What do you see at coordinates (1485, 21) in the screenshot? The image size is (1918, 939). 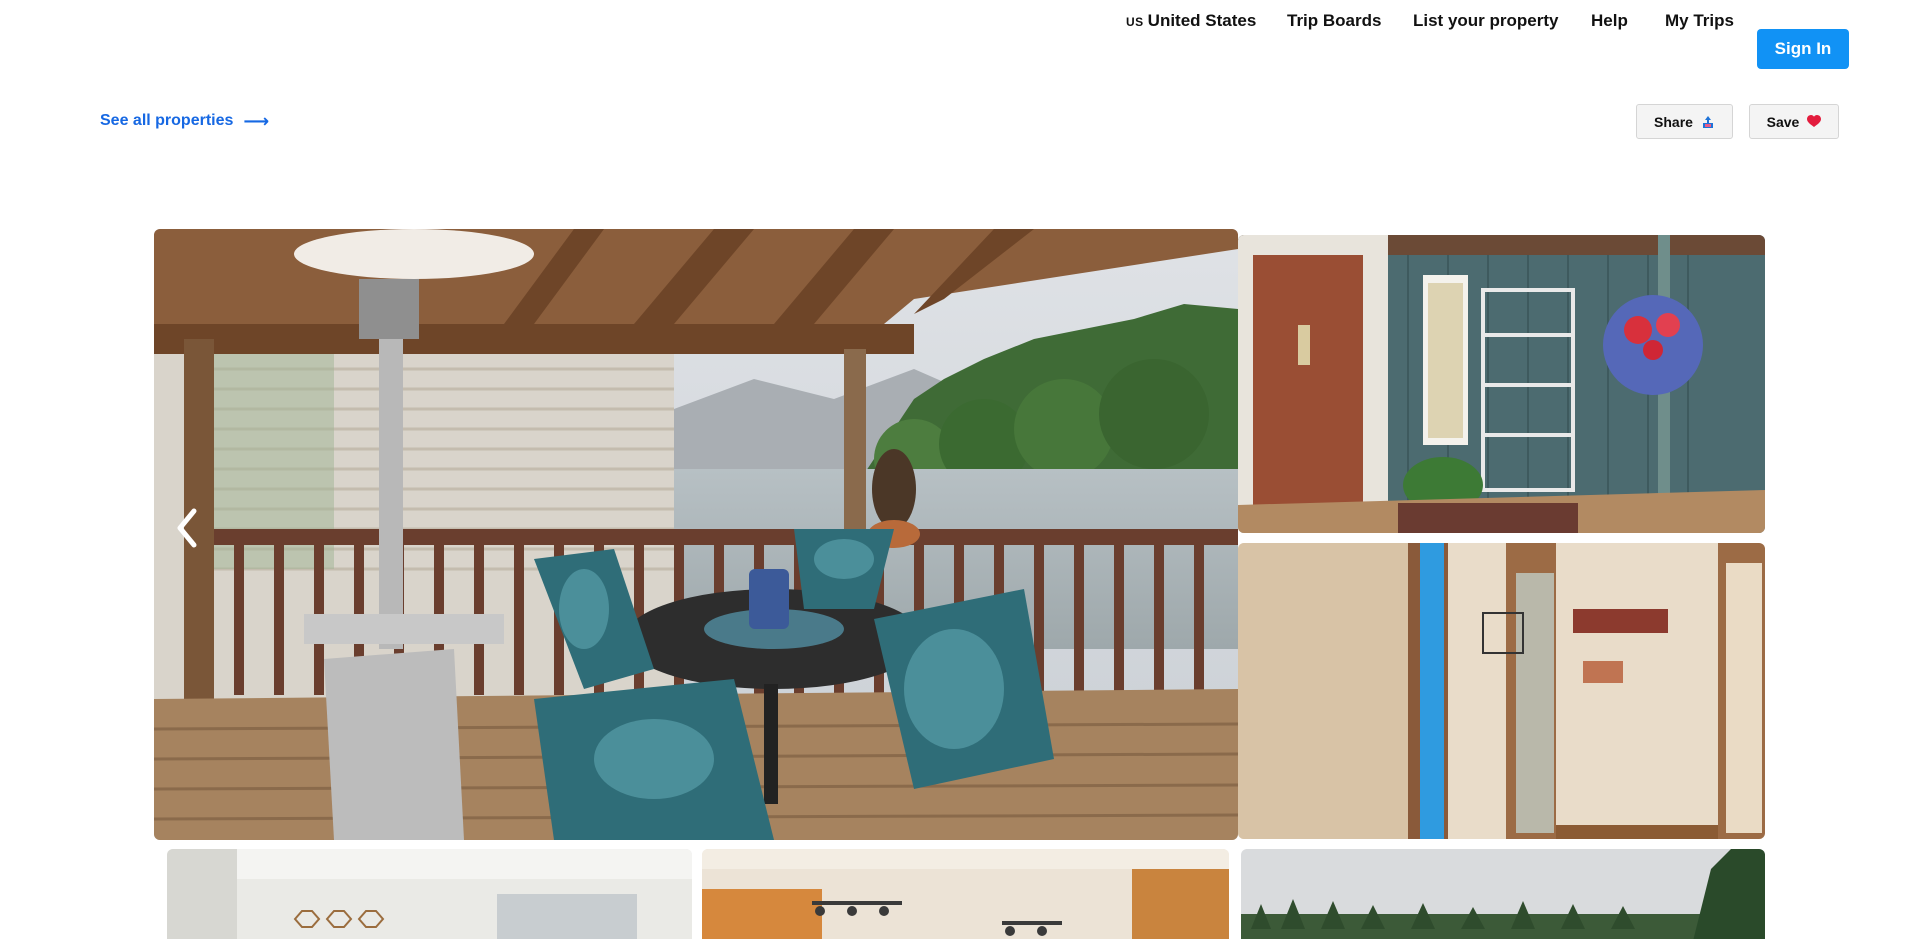 I see `list-your-property-link: List your property` at bounding box center [1485, 21].